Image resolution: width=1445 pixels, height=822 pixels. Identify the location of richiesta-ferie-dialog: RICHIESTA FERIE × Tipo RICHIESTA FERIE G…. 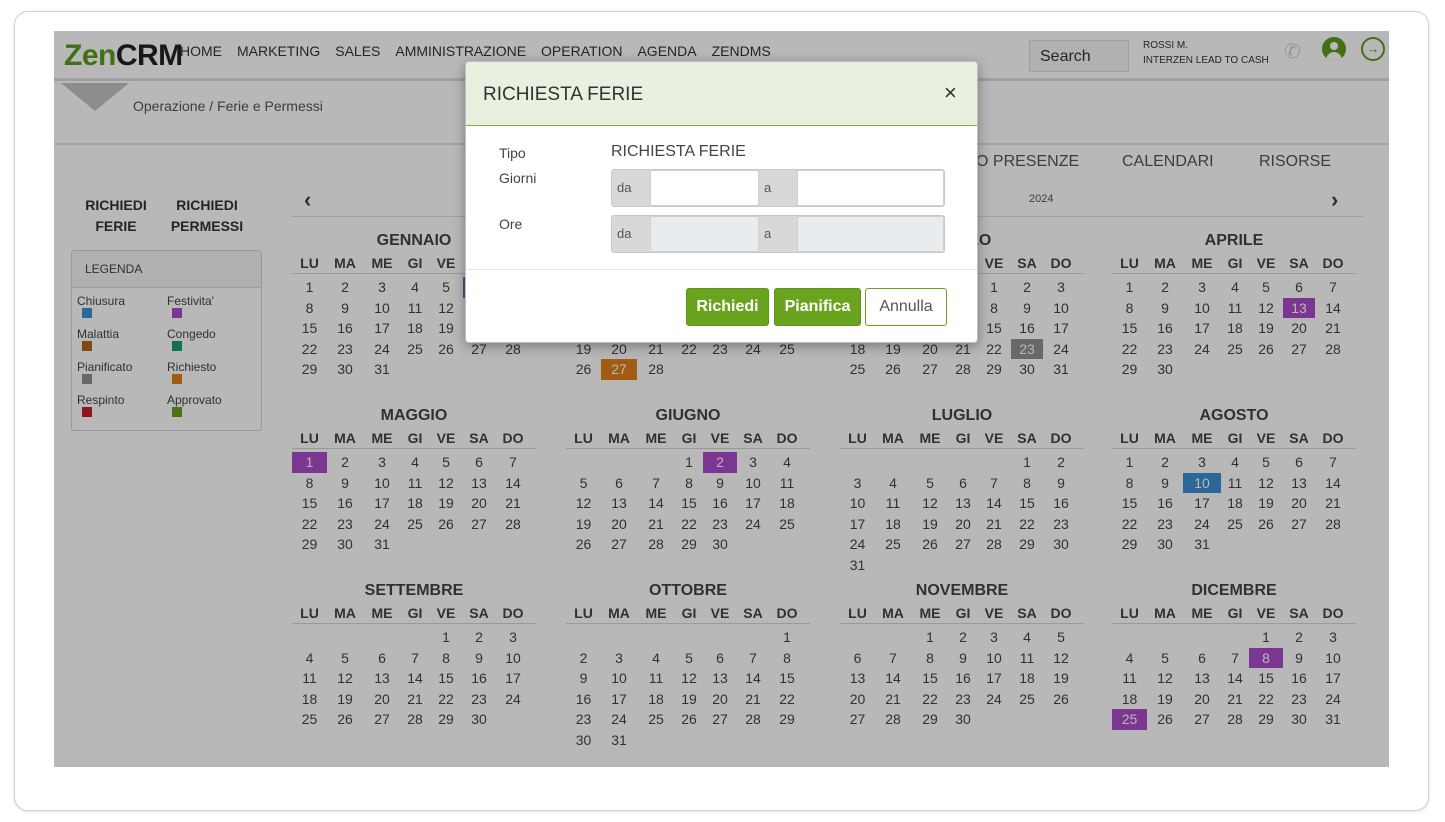
(721, 202).